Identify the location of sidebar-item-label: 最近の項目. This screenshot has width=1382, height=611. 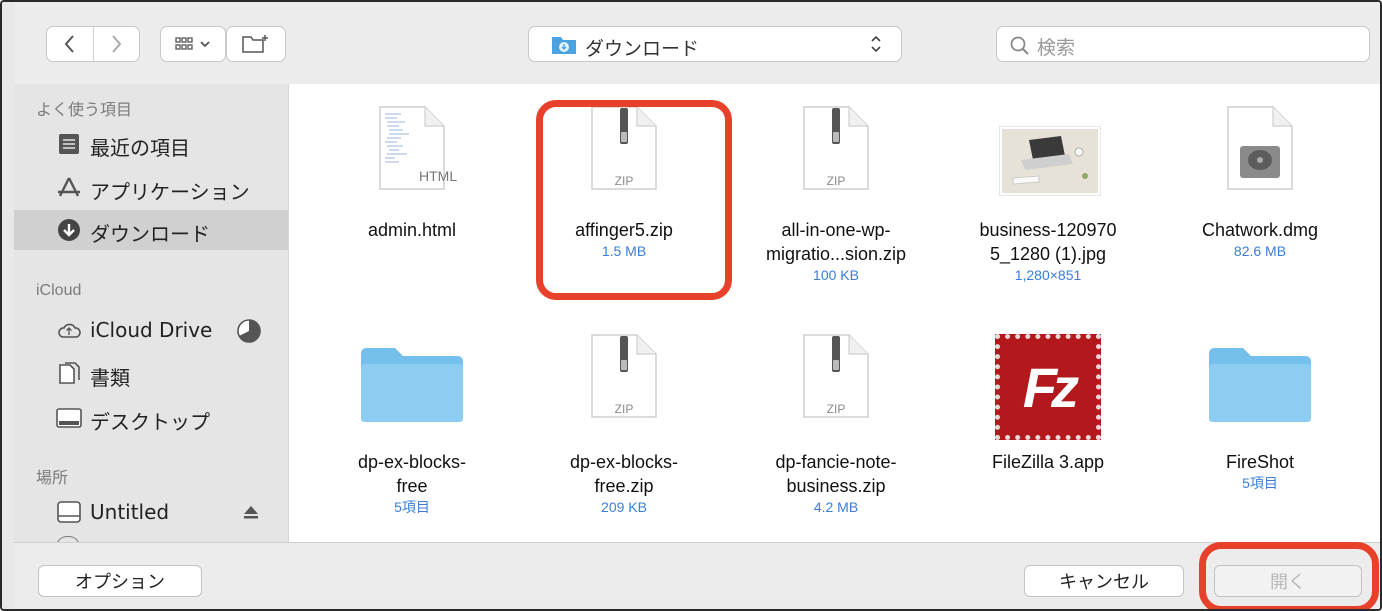
(140, 148).